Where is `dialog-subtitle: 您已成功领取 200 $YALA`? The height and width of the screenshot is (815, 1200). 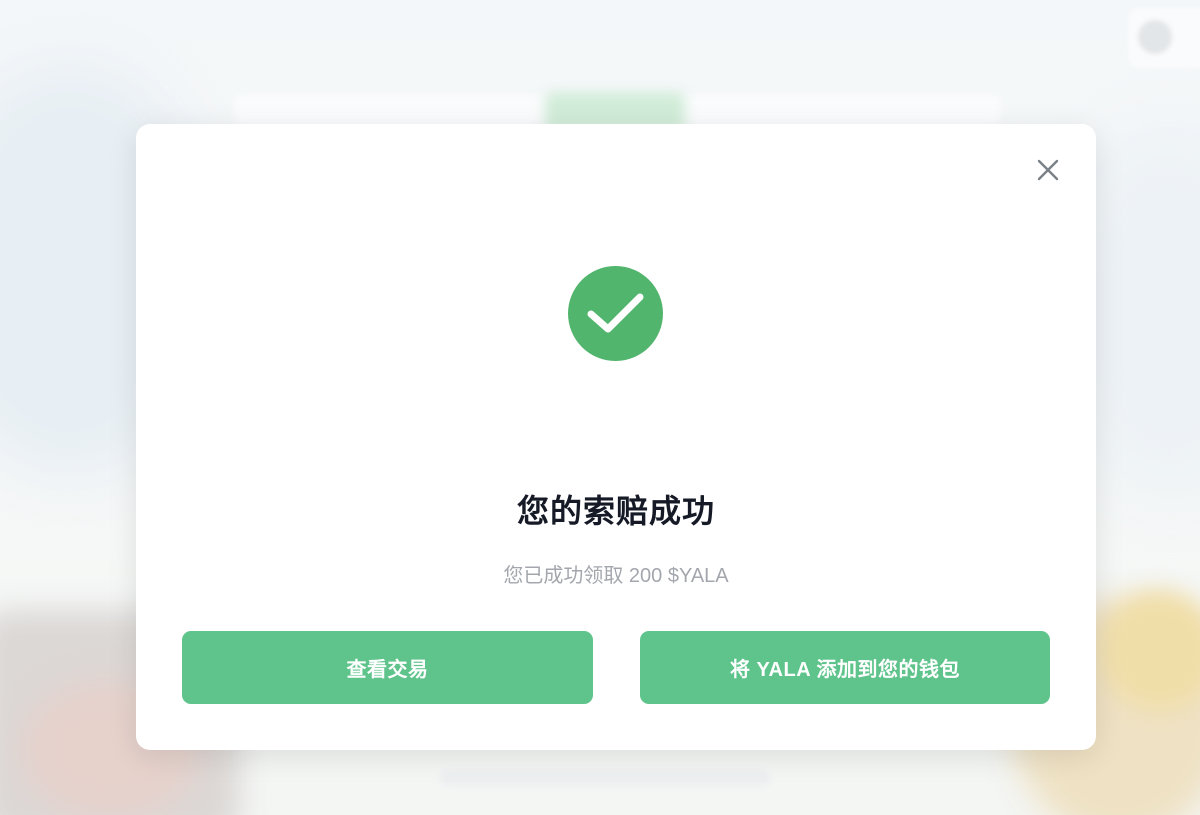 dialog-subtitle: 您已成功领取 200 $YALA is located at coordinates (616, 576).